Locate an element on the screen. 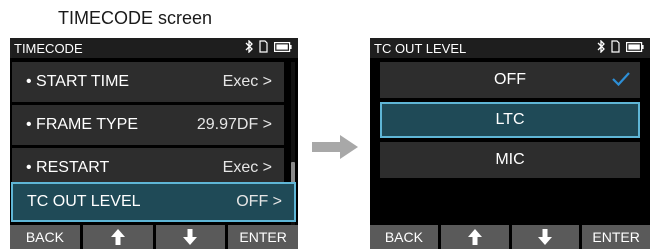 The width and height of the screenshot is (662, 249). option-ltc: LTC is located at coordinates (510, 120).